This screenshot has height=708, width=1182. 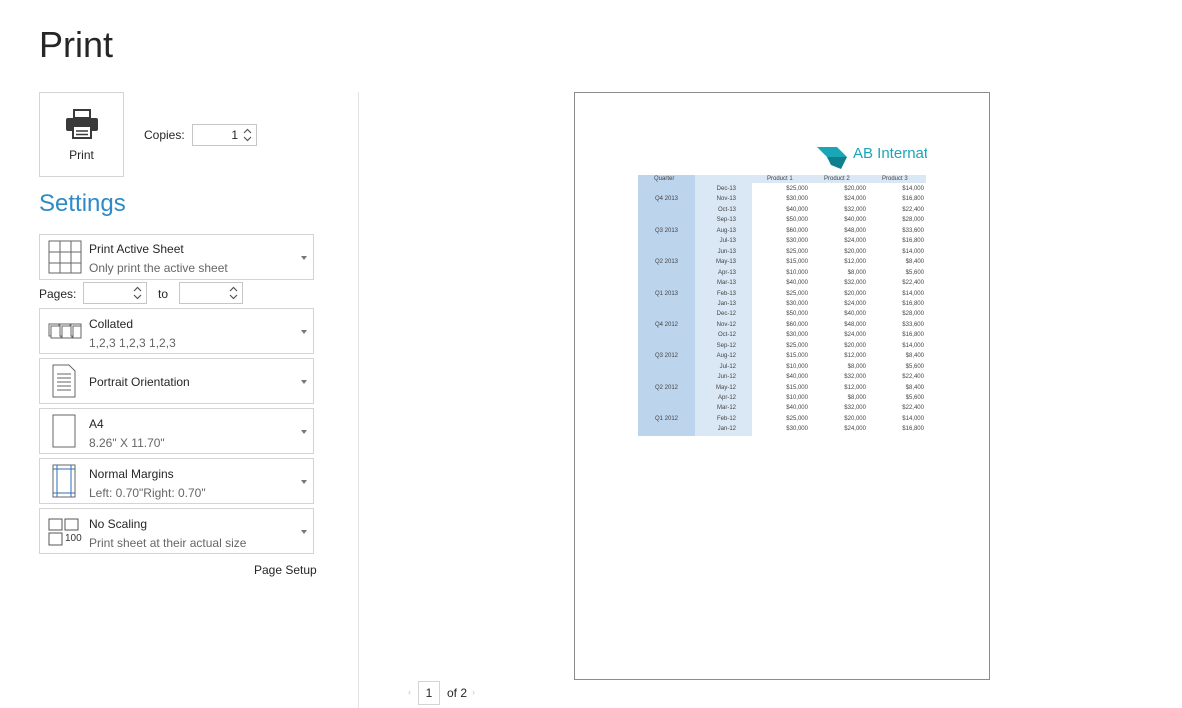 What do you see at coordinates (725, 262) in the screenshot?
I see `table-cell: May-13` at bounding box center [725, 262].